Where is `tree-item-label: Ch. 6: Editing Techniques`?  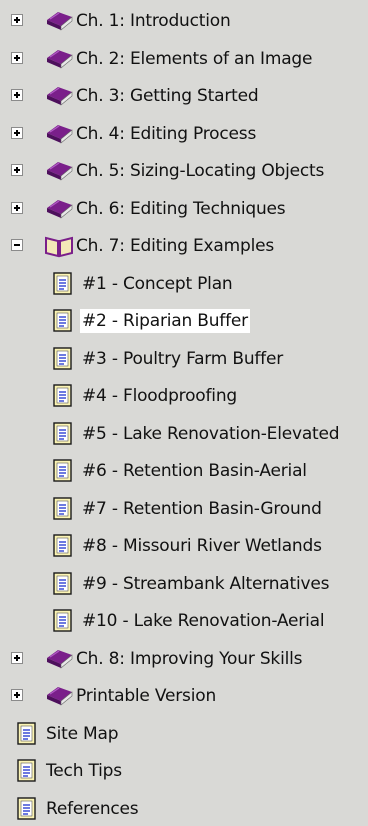 tree-item-label: Ch. 6: Editing Techniques is located at coordinates (181, 208).